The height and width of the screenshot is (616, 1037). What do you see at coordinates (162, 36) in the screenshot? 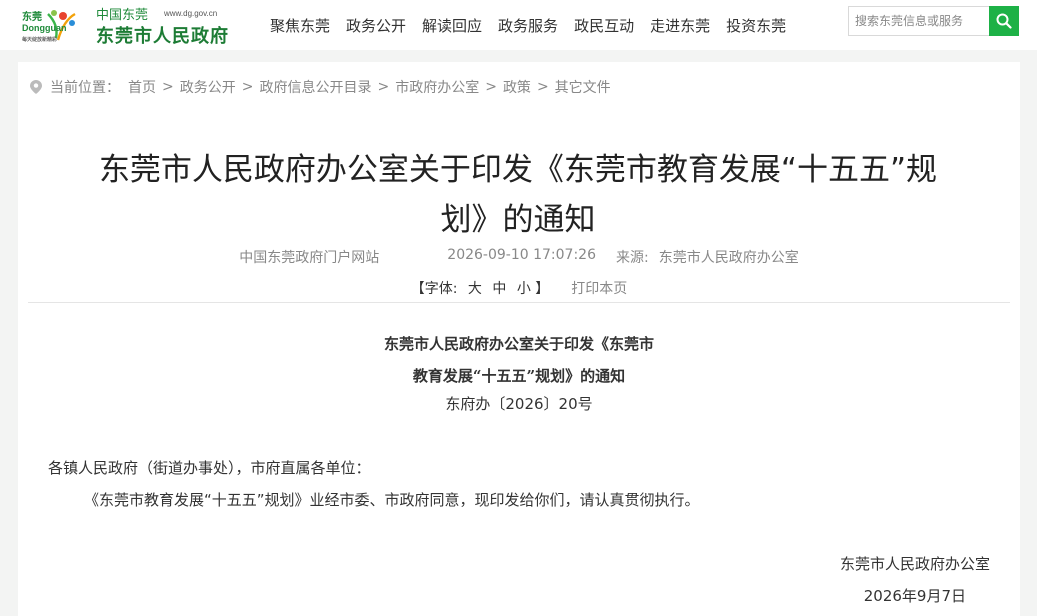
I see `logo-gov-name: 东莞市人民政府` at bounding box center [162, 36].